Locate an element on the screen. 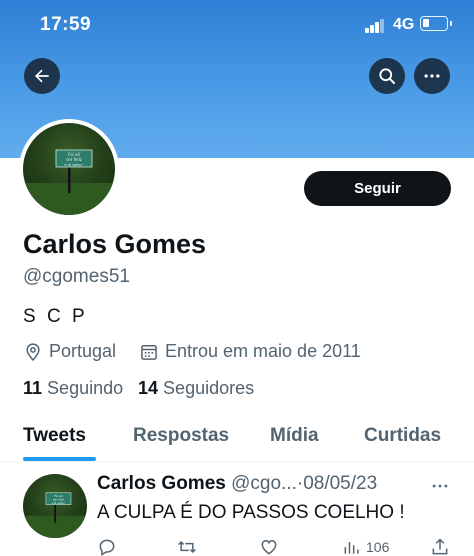  heart-icon is located at coordinates (269, 547).